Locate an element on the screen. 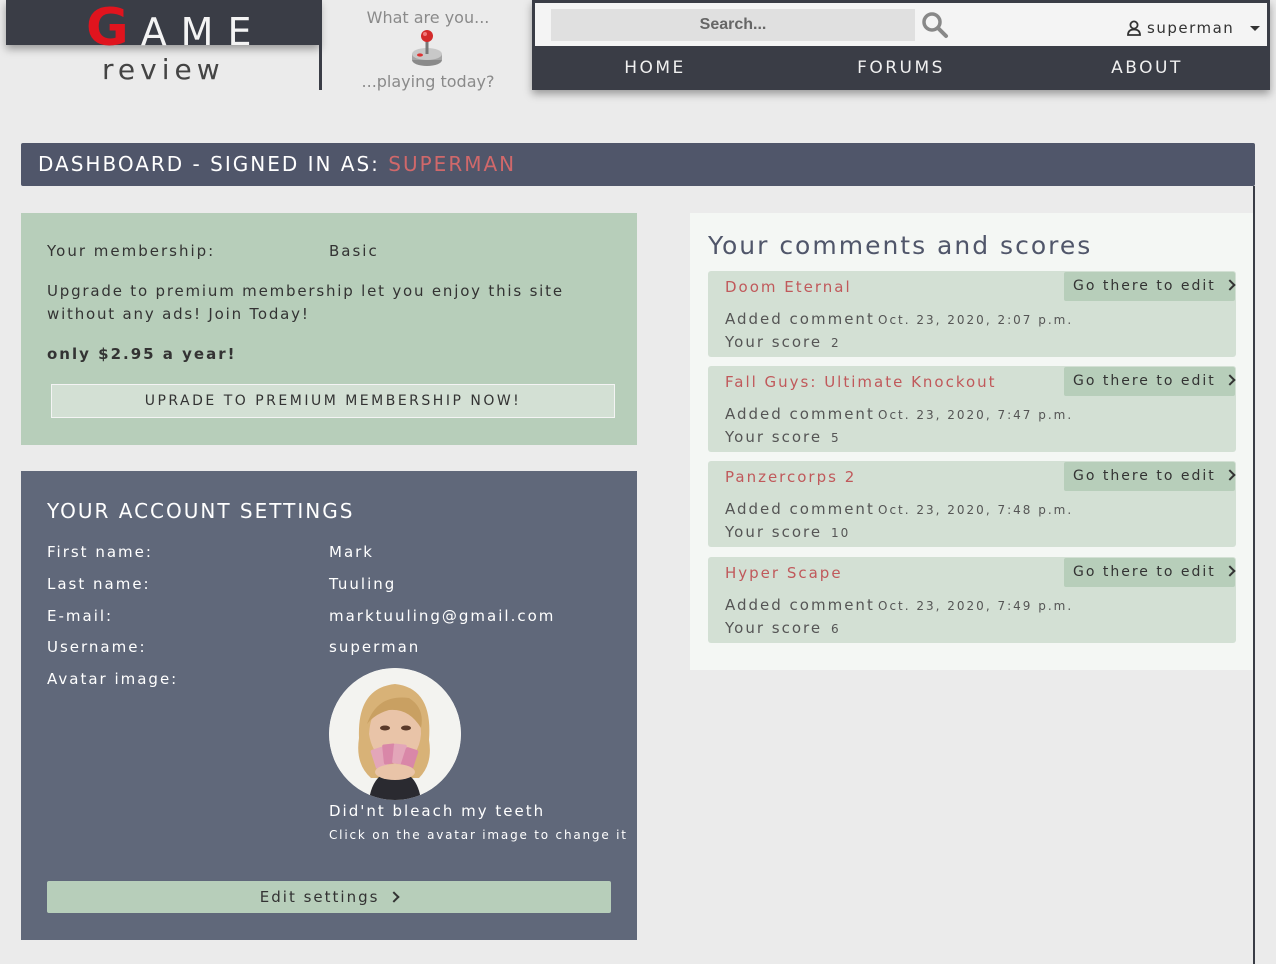 This screenshot has height=964, width=1276. edit-settings-button: Edit settings is located at coordinates (329, 897).